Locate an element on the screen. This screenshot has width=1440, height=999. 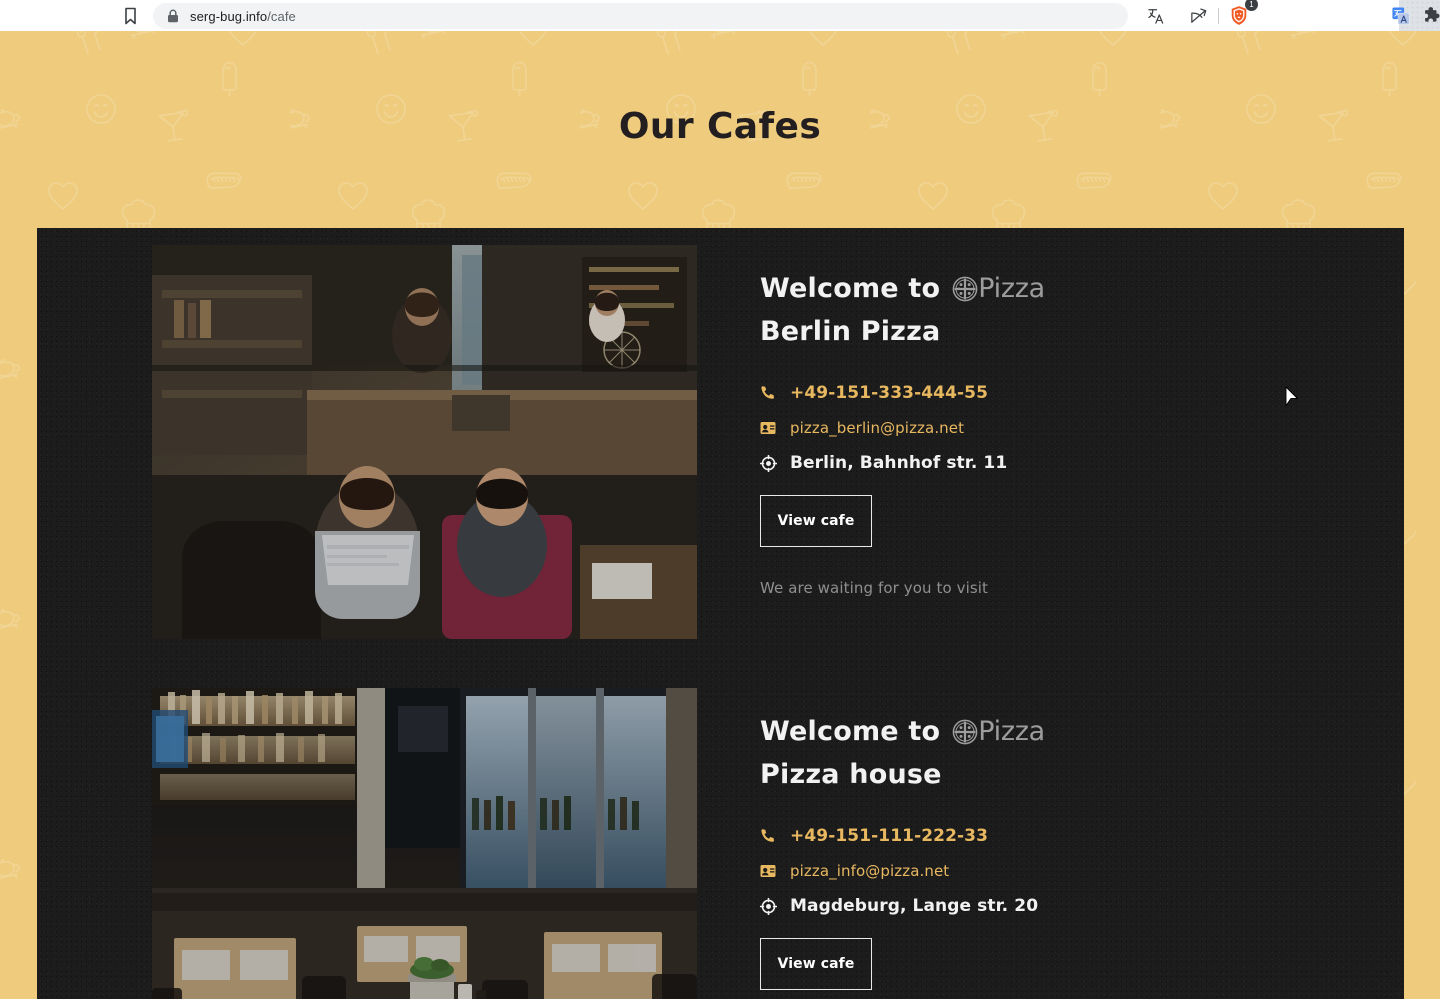
puzzle-piece-extensions-icon is located at coordinates (1431, 18).